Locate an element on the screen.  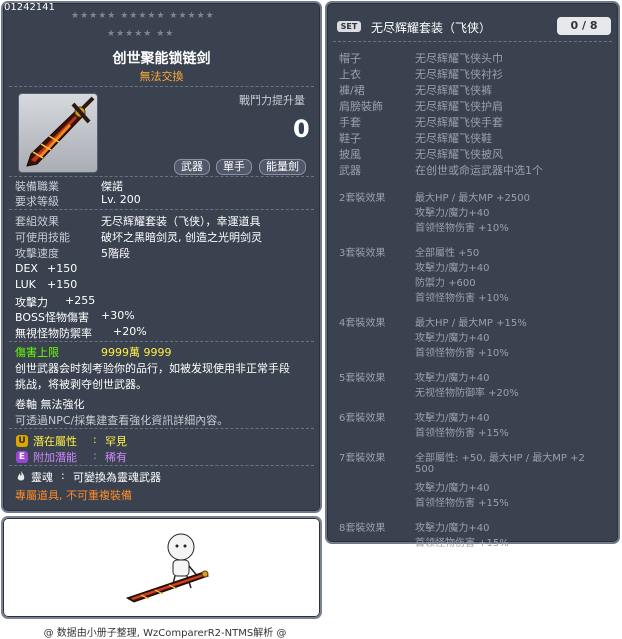
stat-dex-label: DEX is located at coordinates (26, 268).